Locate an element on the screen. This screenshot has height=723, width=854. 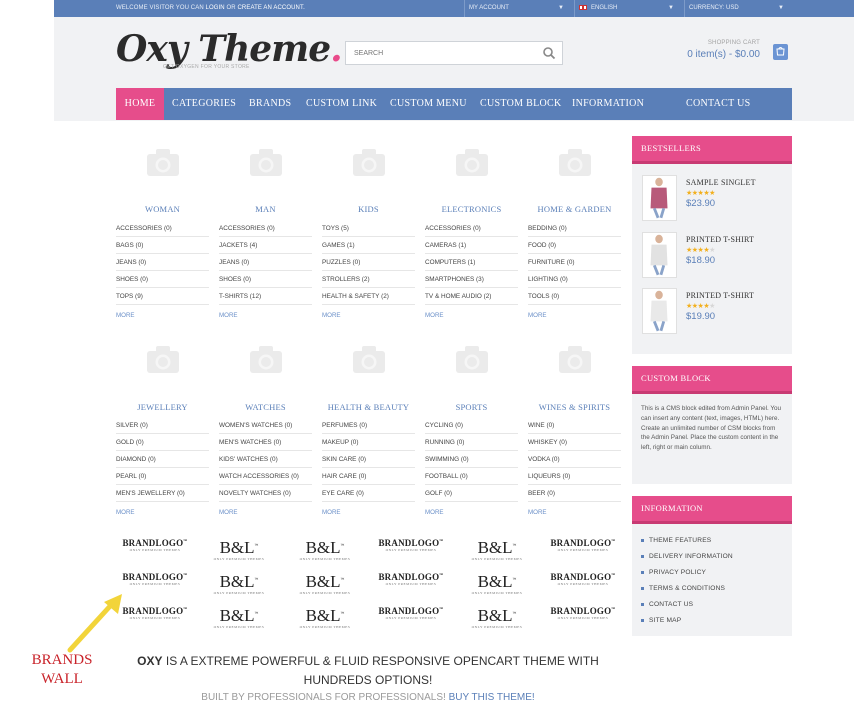
category-title: HOME & GARDEN is located at coordinates (574, 209).